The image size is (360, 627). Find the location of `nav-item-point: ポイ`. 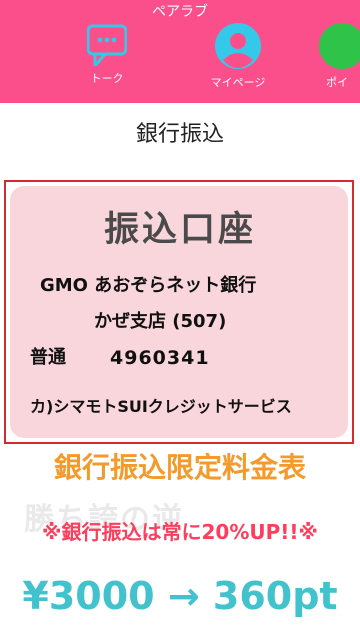

nav-item-point: ポイ is located at coordinates (339, 56).